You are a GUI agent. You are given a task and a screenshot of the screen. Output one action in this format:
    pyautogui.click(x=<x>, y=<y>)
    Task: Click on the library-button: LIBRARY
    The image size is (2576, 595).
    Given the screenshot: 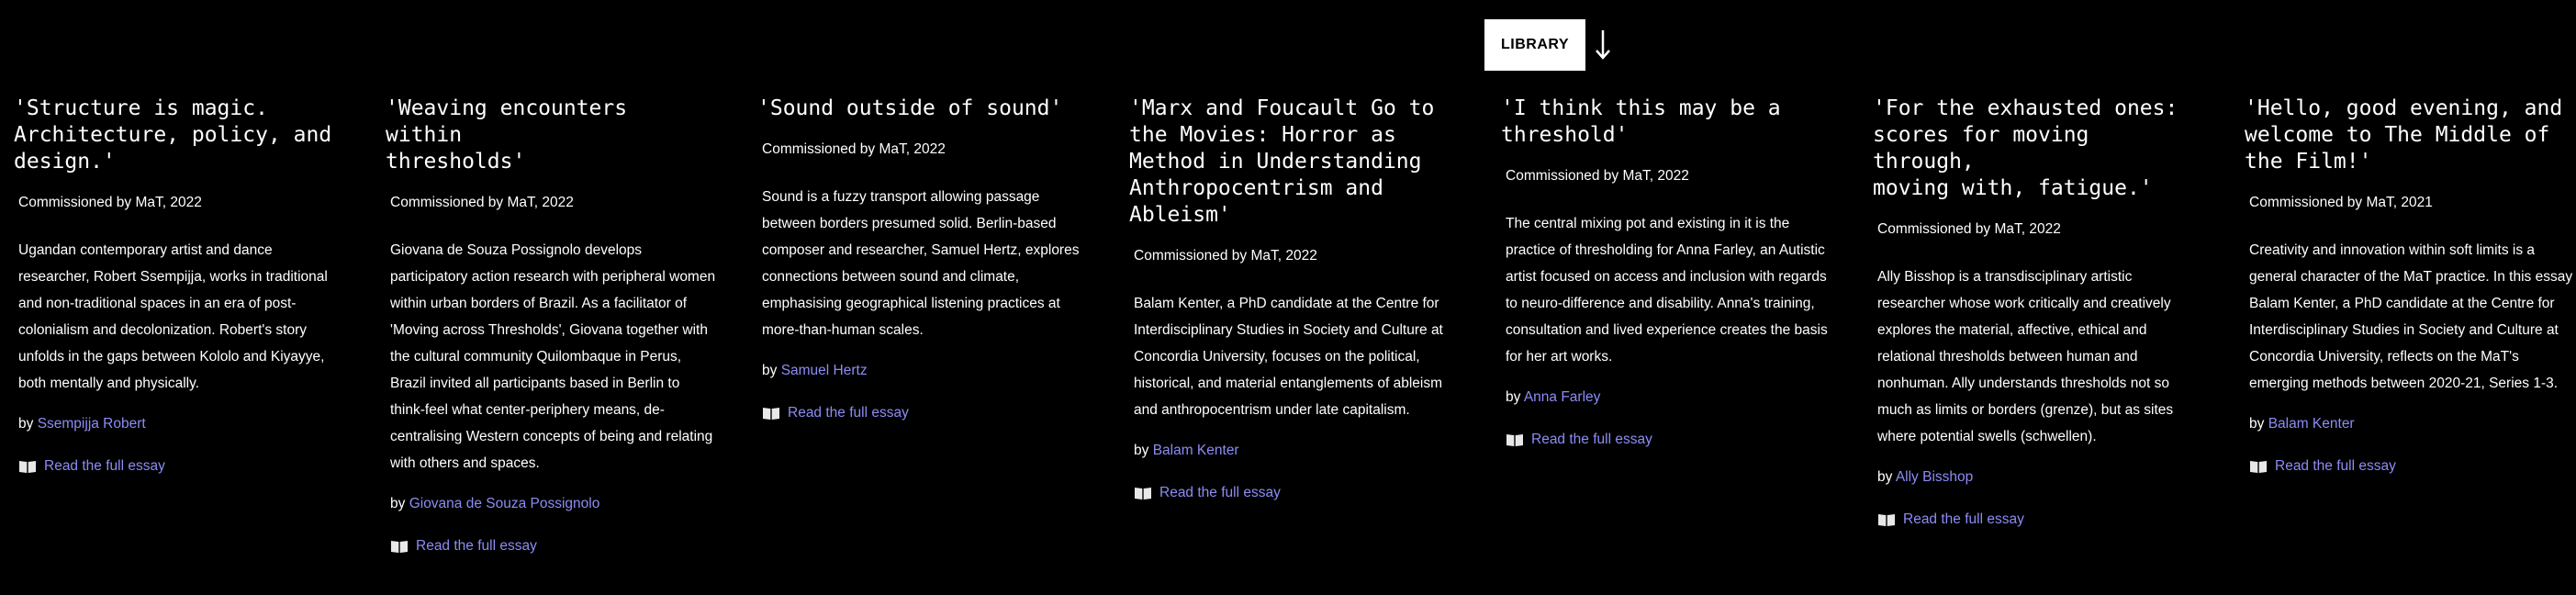 What is the action you would take?
    pyautogui.click(x=1534, y=45)
    